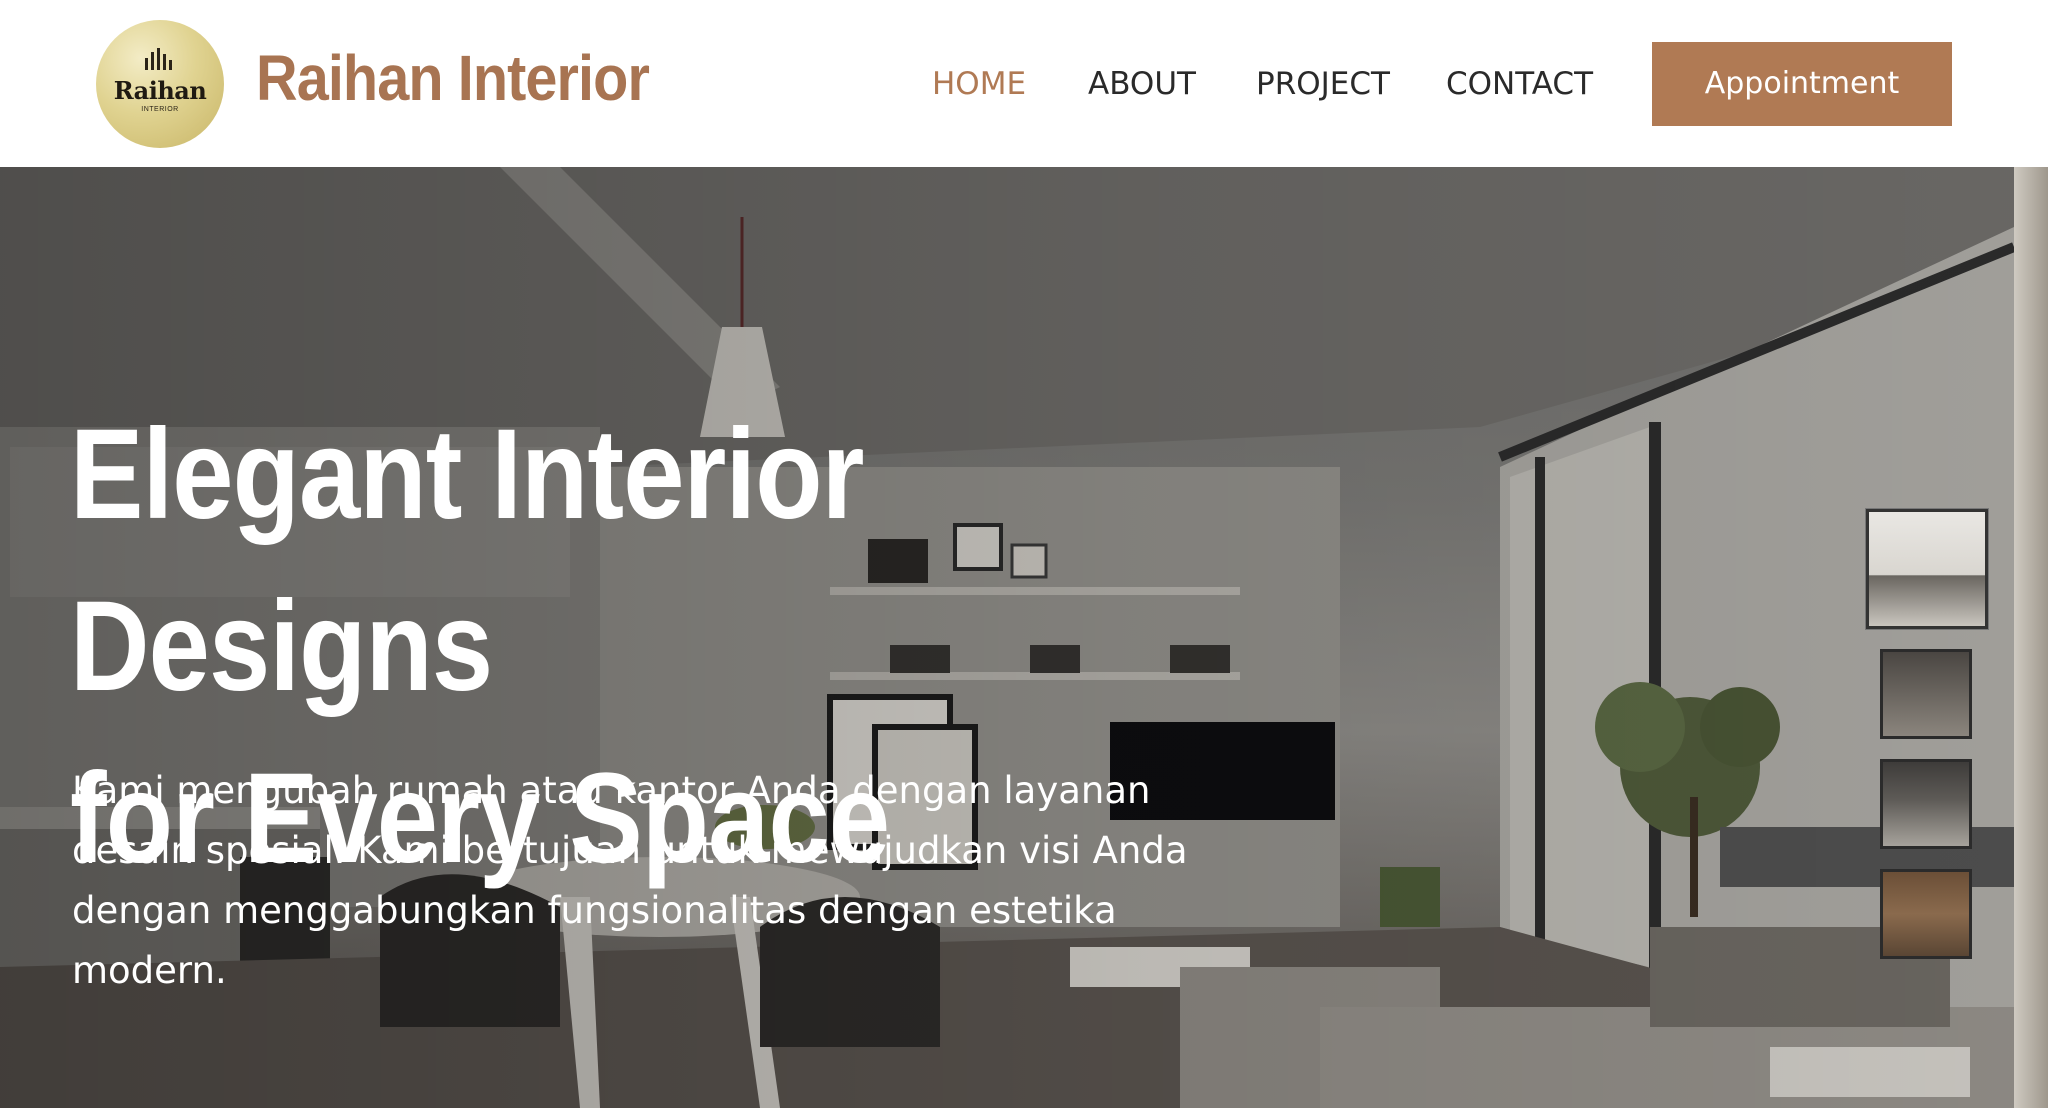  I want to click on nav-home: HOME, so click(979, 84).